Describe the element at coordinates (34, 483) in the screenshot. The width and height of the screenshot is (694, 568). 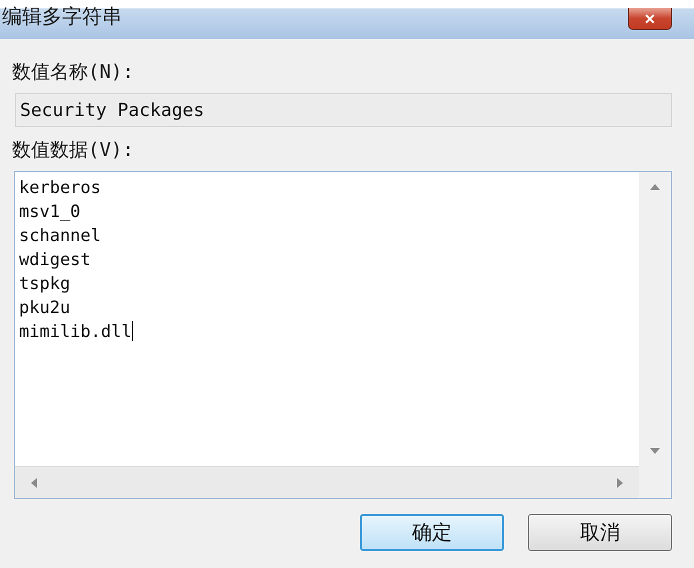
I see `scroll-left-icon` at that location.